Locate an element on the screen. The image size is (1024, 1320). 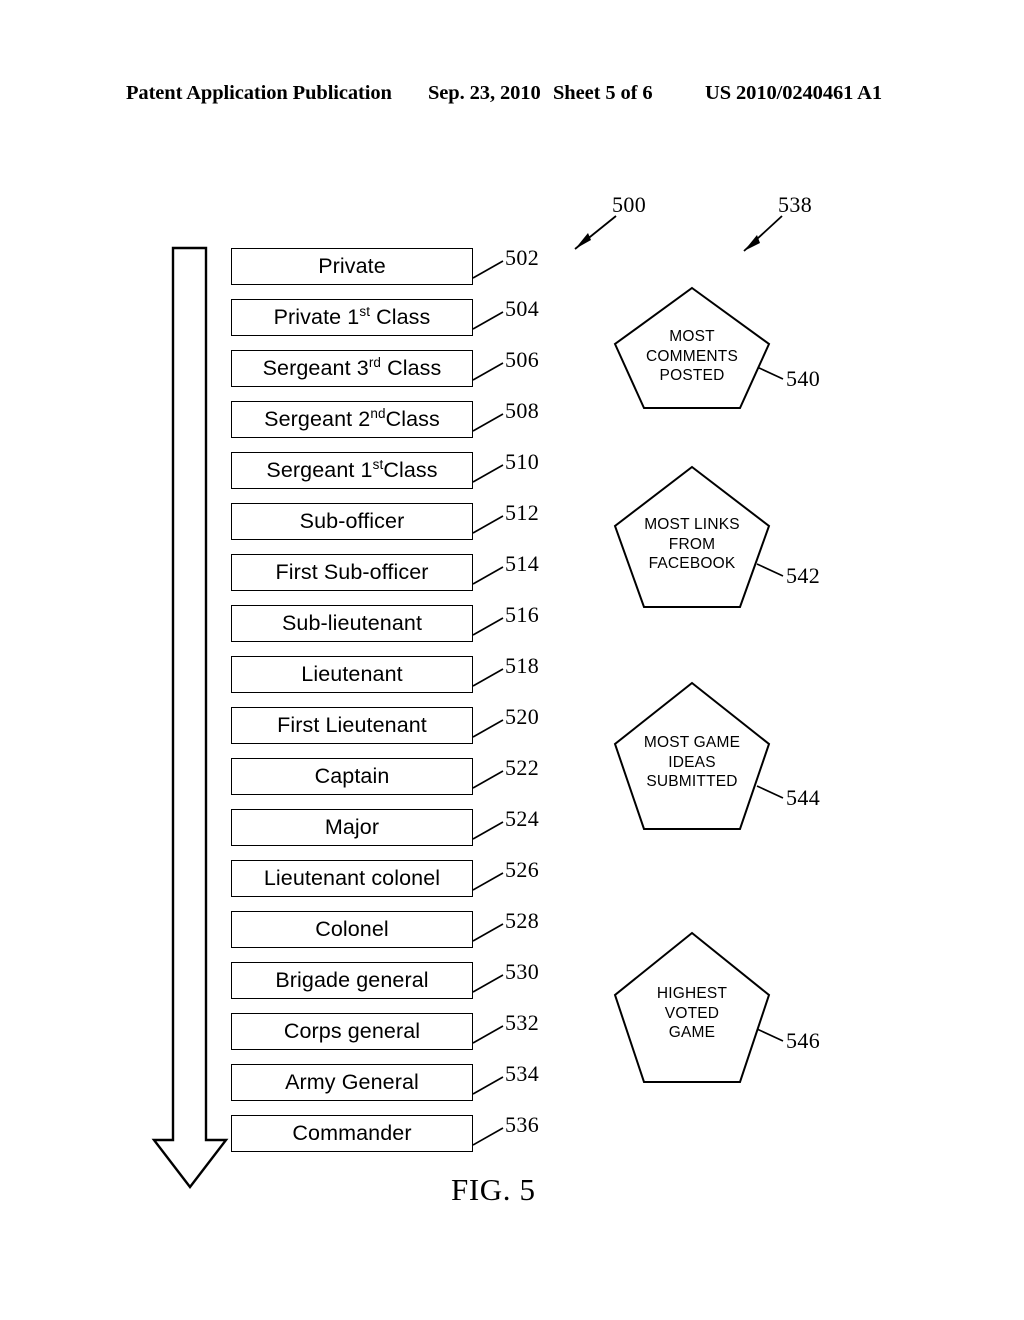
ref-numeral-506: 506 is located at coordinates (522, 359).